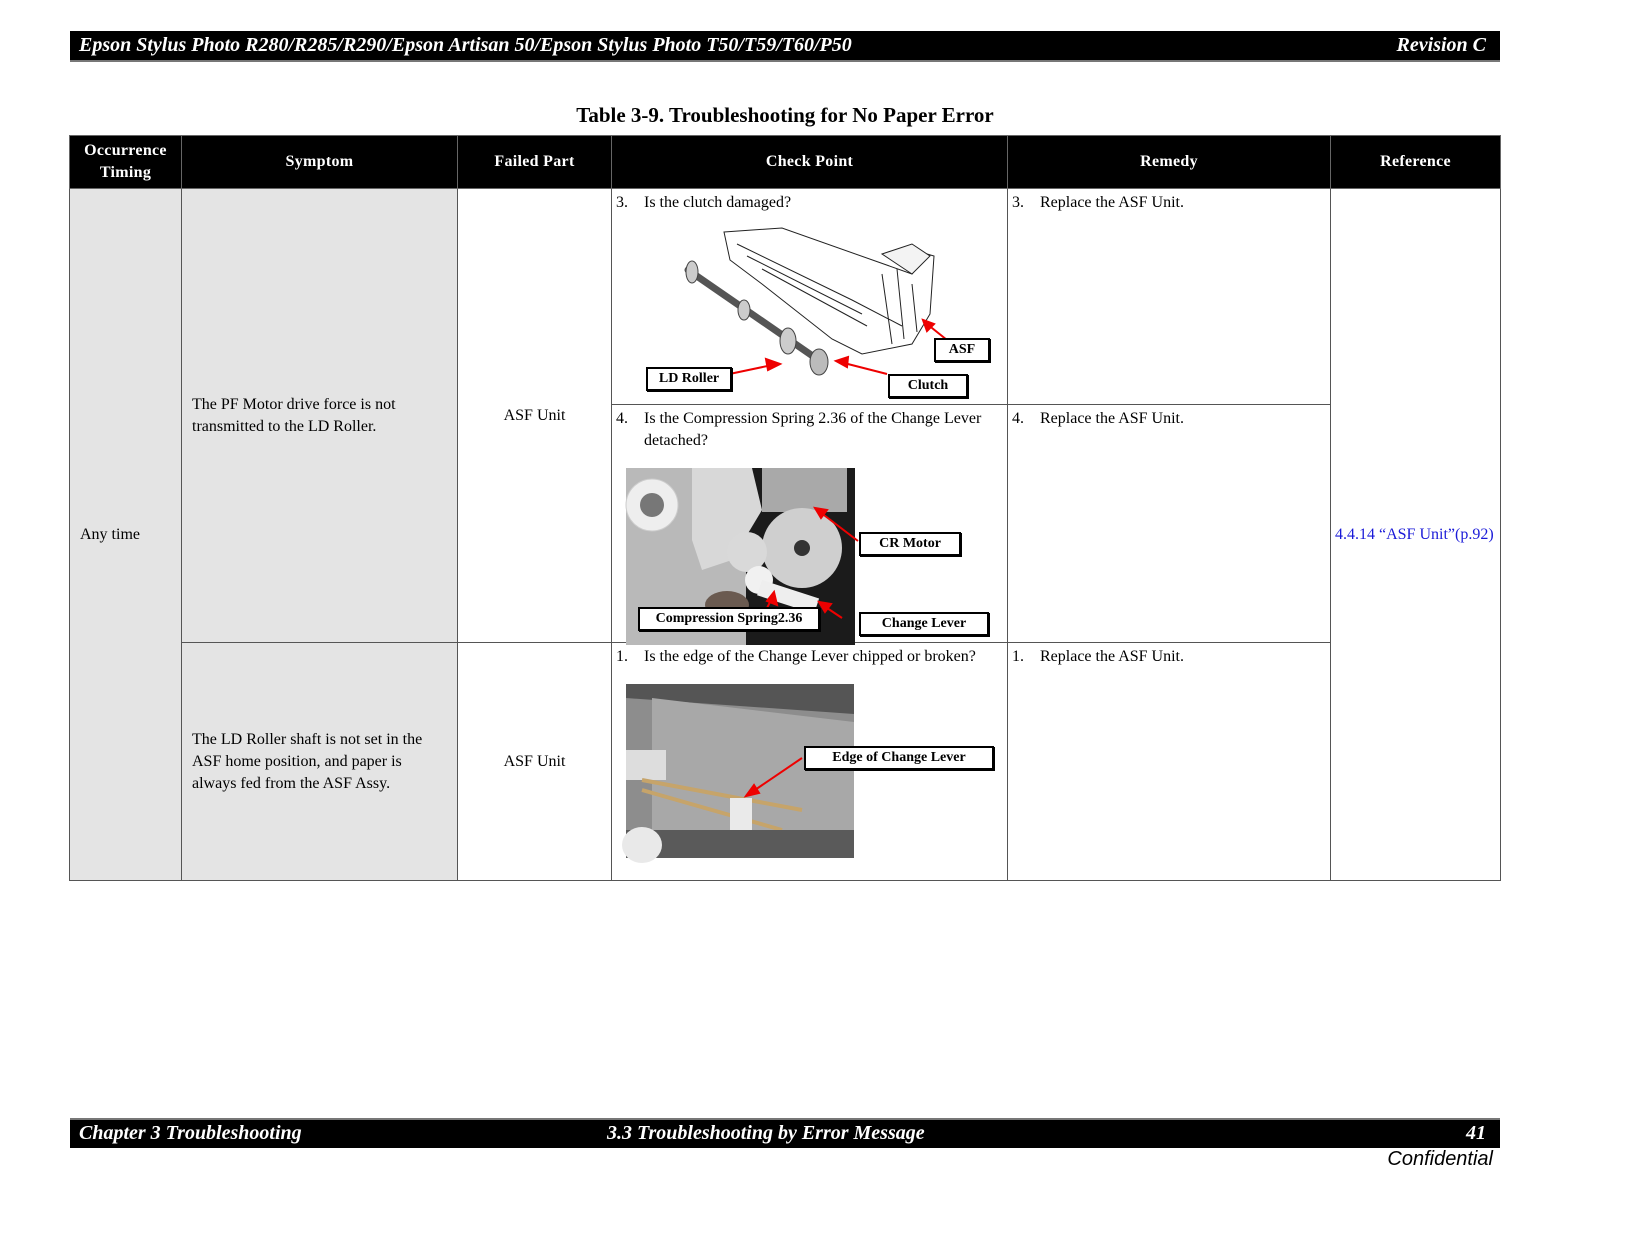 Image resolution: width=1650 pixels, height=1240 pixels. Describe the element at coordinates (622, 202) in the screenshot. I see `check-number: 3.` at that location.